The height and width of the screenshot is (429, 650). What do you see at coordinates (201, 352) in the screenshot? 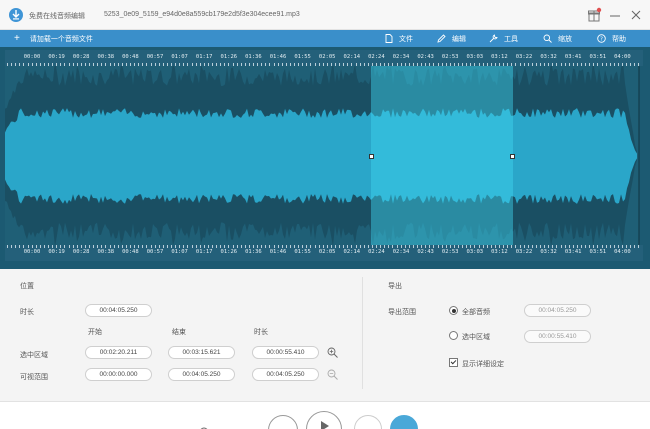
I see `selection-end-field: 00:03:15.621` at bounding box center [201, 352].